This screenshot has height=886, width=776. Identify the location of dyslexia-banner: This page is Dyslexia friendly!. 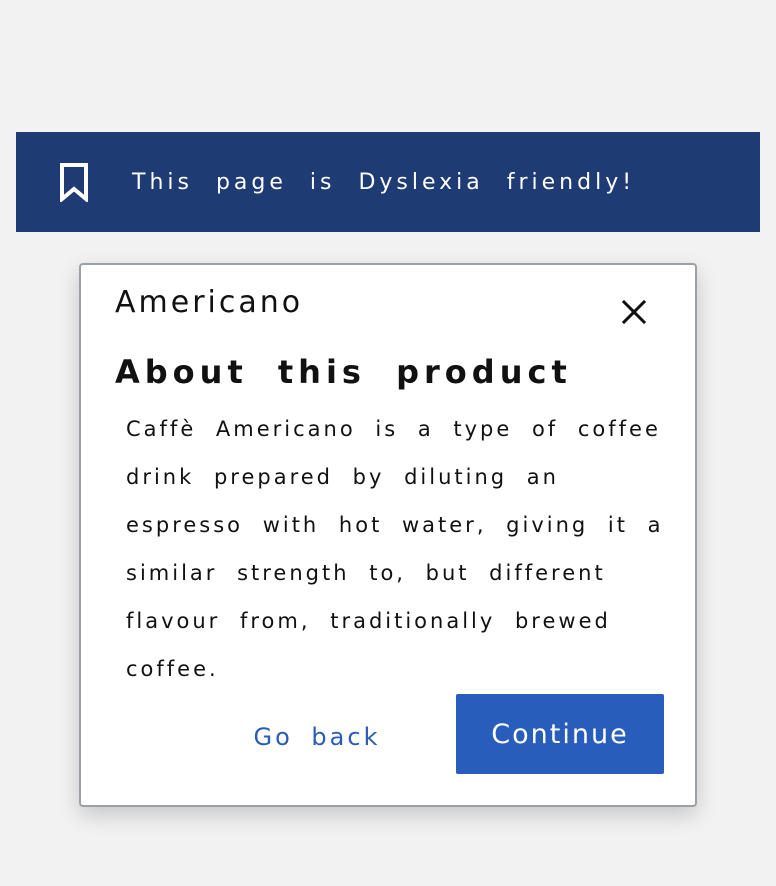
(388, 182).